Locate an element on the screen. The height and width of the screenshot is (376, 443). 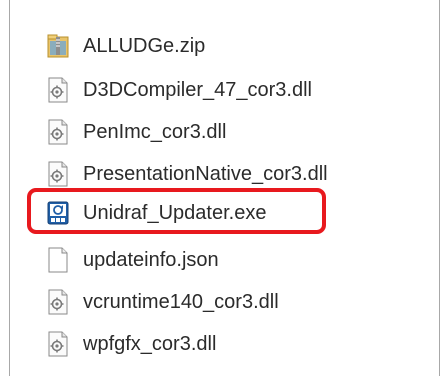
file-item-wpfgfx-dll: wpfgfx_cor3.dll is located at coordinates (131, 344).